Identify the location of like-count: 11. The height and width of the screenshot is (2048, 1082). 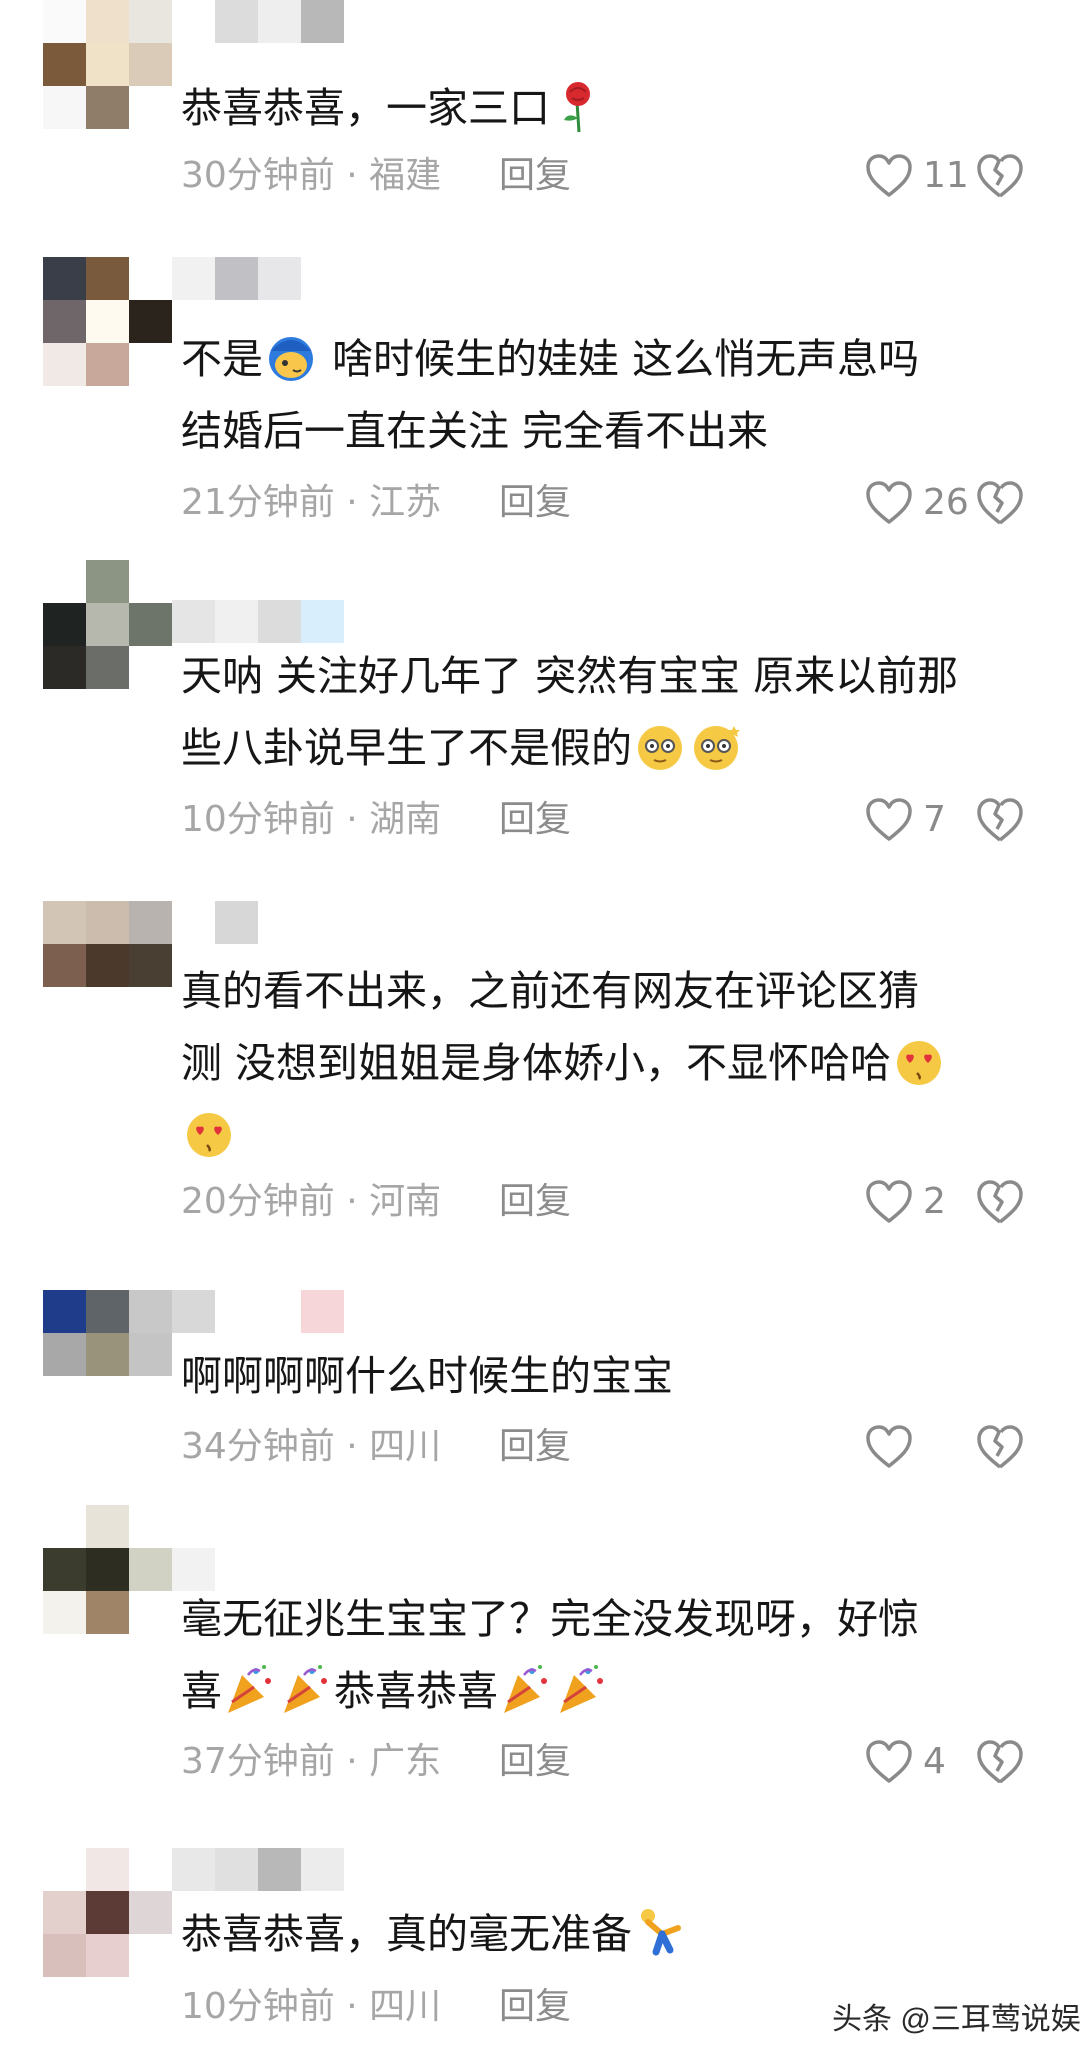
(946, 175).